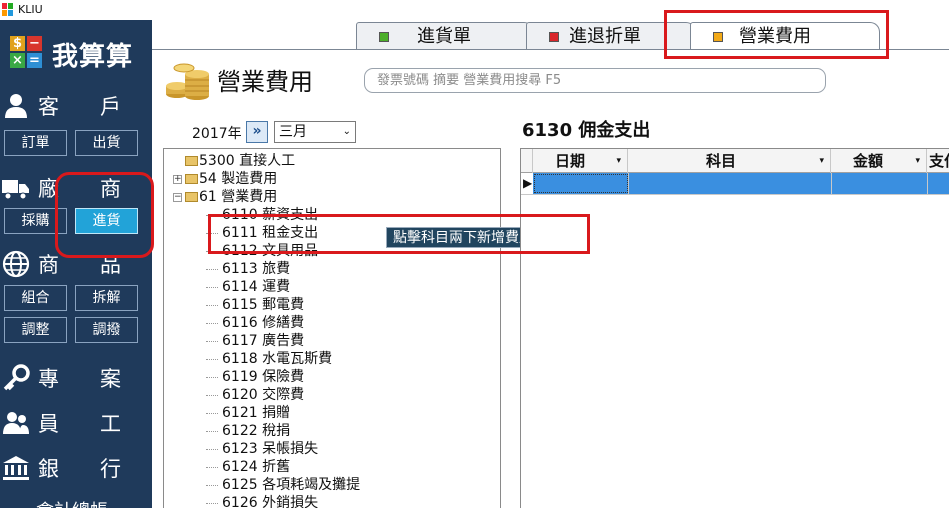 Image resolution: width=949 pixels, height=508 pixels. Describe the element at coordinates (528, 183) in the screenshot. I see `row-pointer-icon: ▶` at that location.